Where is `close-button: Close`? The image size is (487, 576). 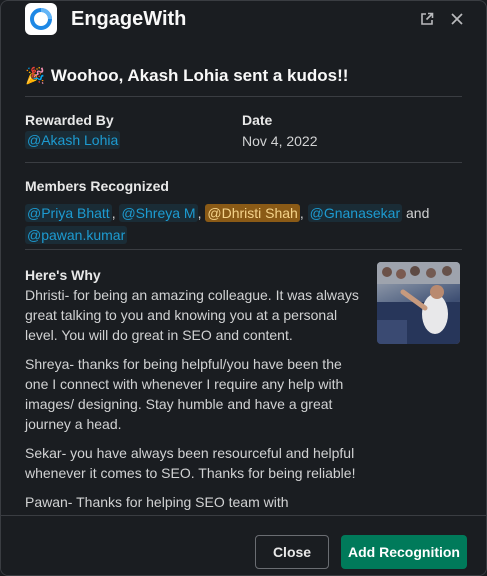
close-button: Close is located at coordinates (292, 552).